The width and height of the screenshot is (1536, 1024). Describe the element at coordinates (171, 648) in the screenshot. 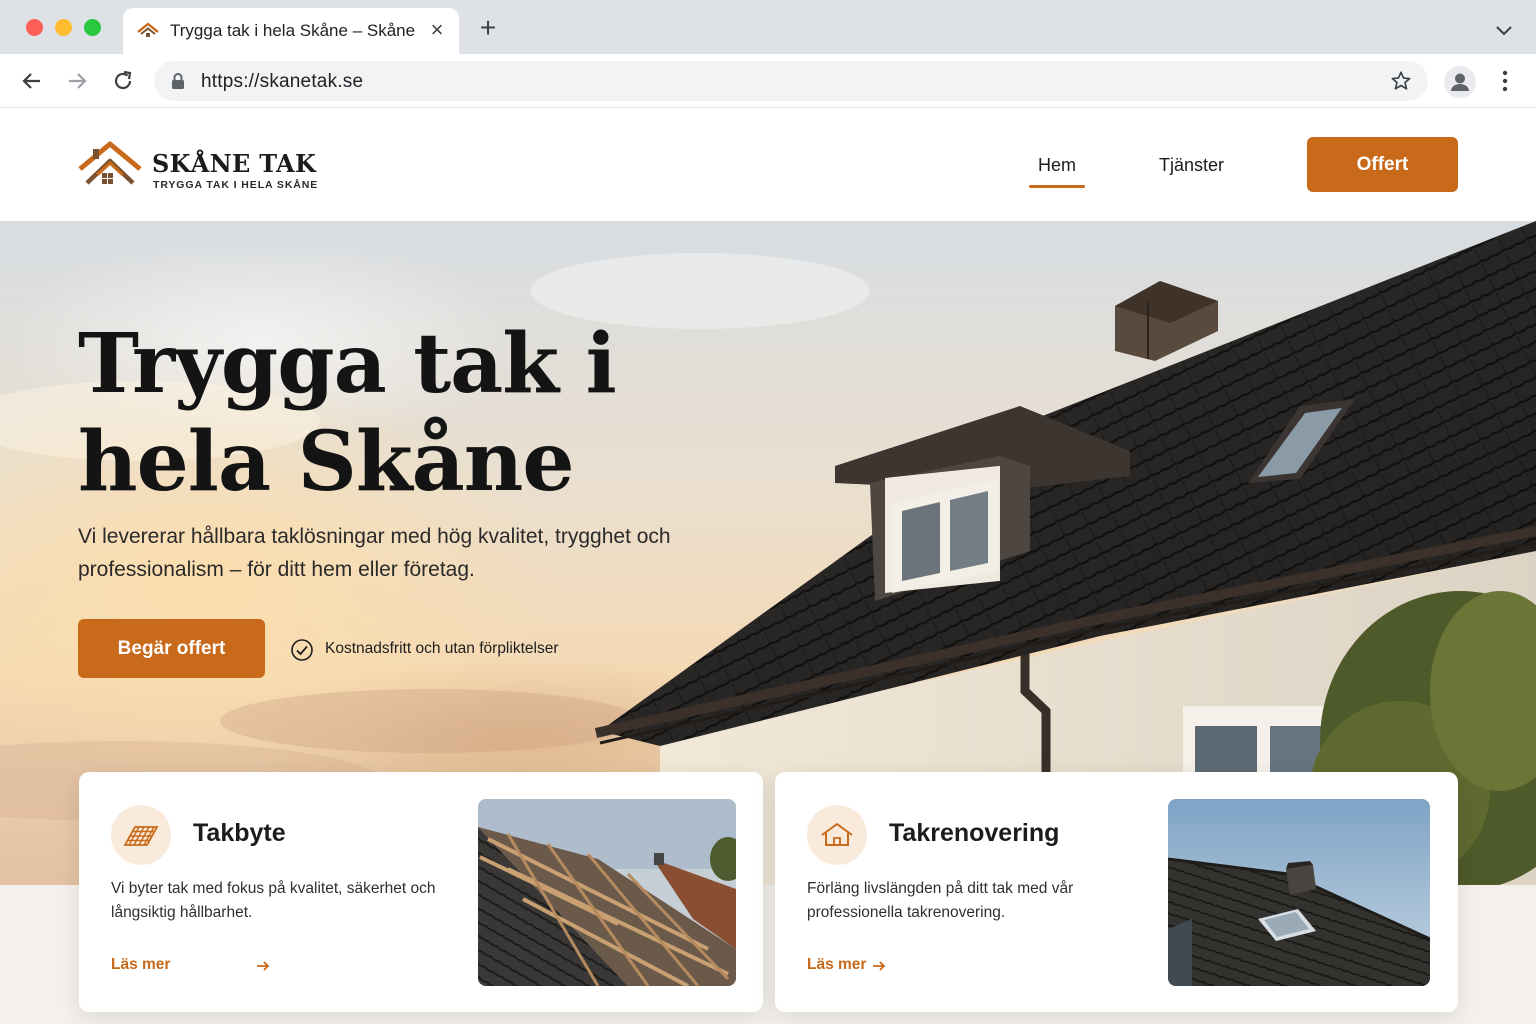

I see `request-quote-button: Begär offert` at that location.